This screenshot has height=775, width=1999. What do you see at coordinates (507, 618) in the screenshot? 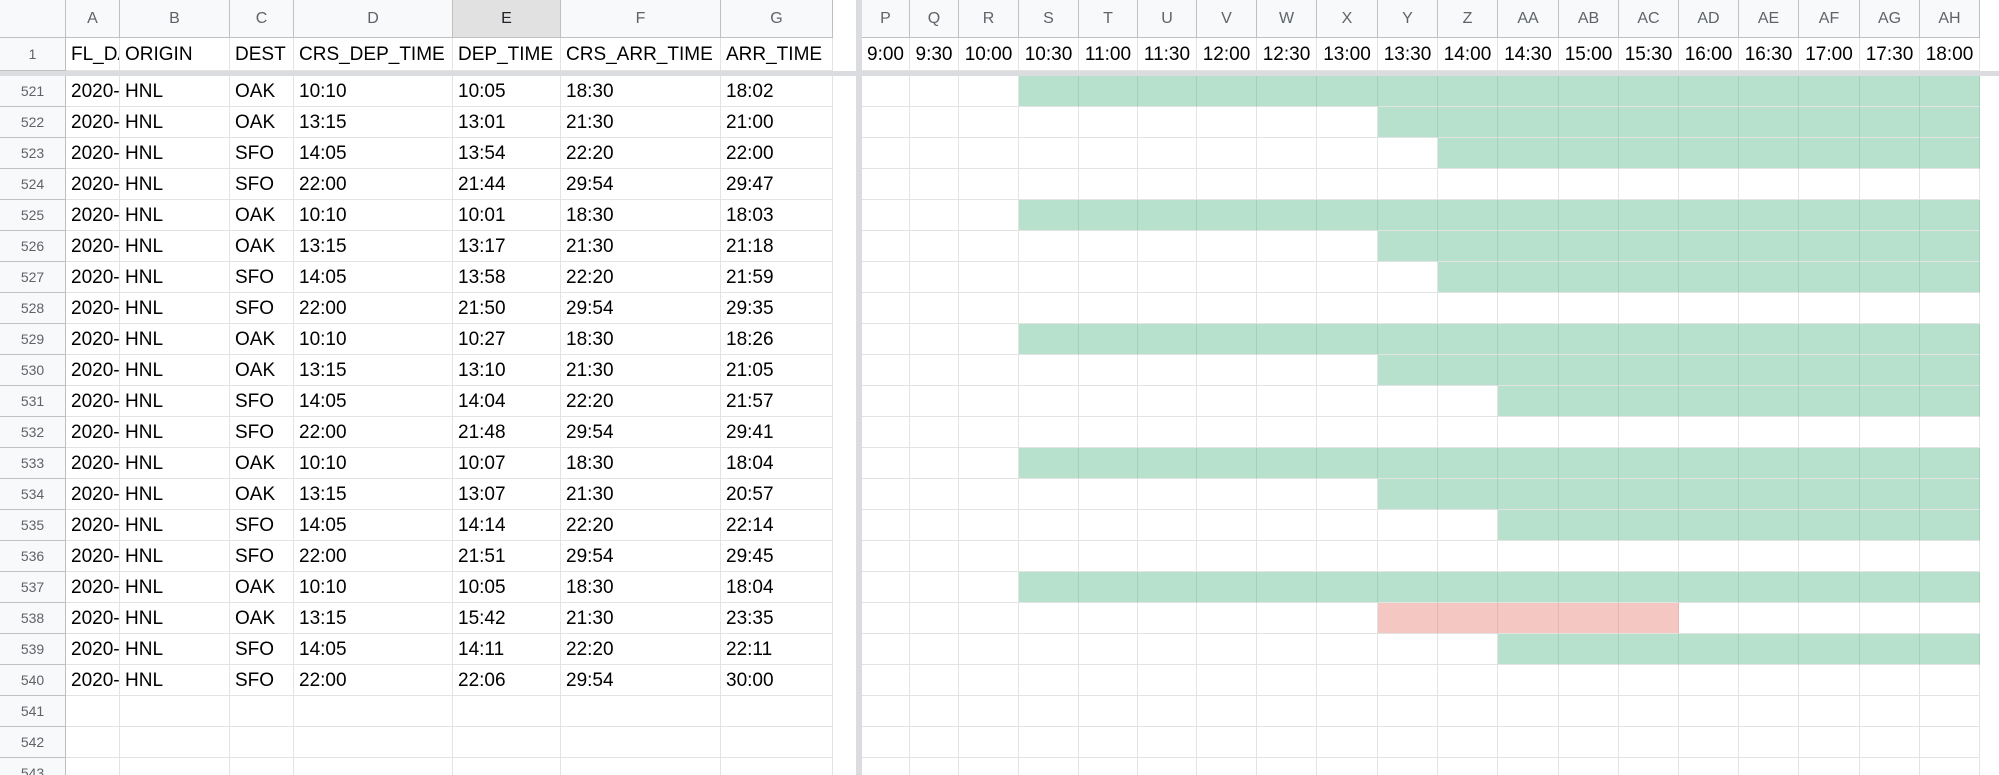
I see `data-cell: 15:42` at bounding box center [507, 618].